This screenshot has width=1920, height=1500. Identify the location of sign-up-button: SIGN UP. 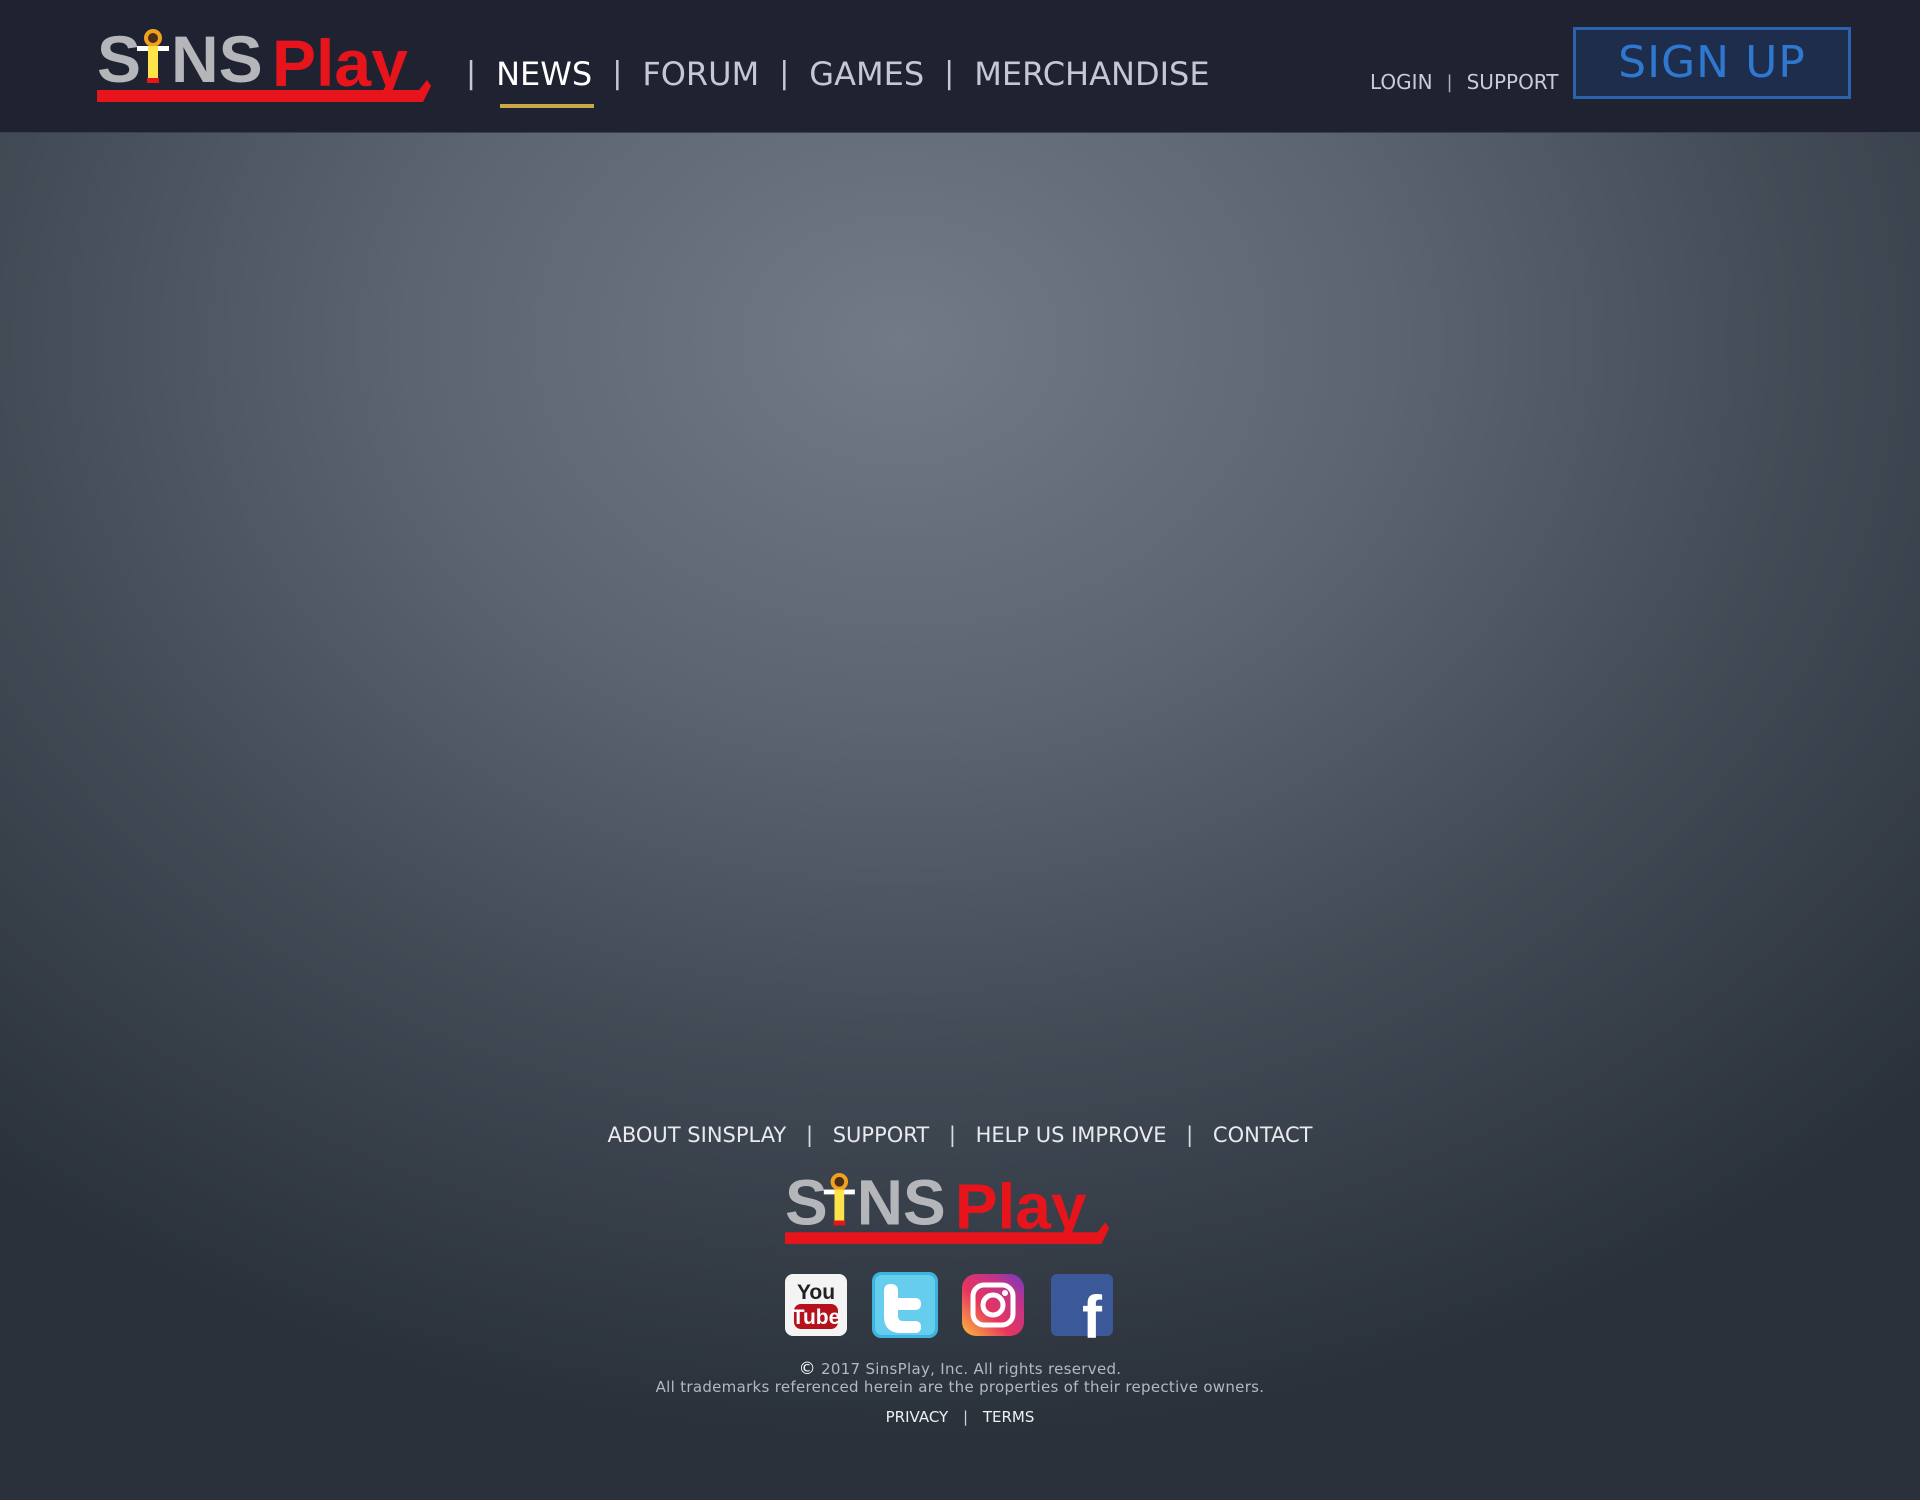
(1712, 63).